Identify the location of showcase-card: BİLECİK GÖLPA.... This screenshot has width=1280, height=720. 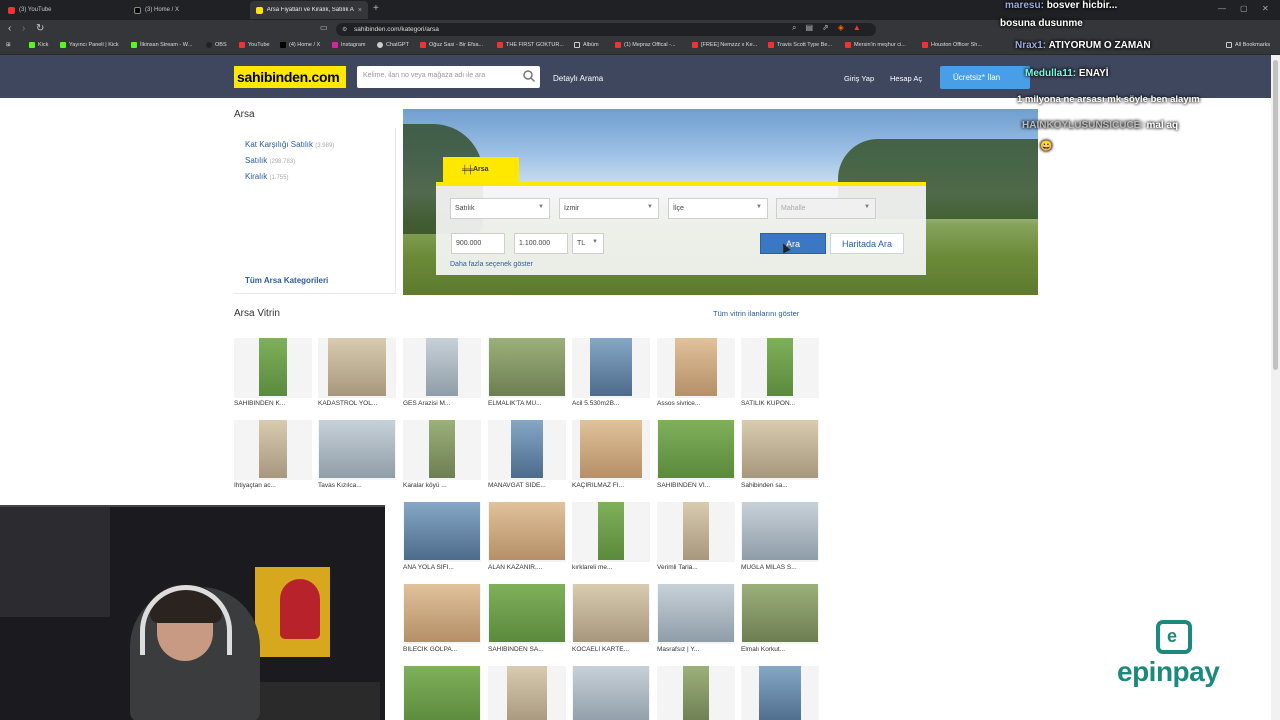
(442, 623).